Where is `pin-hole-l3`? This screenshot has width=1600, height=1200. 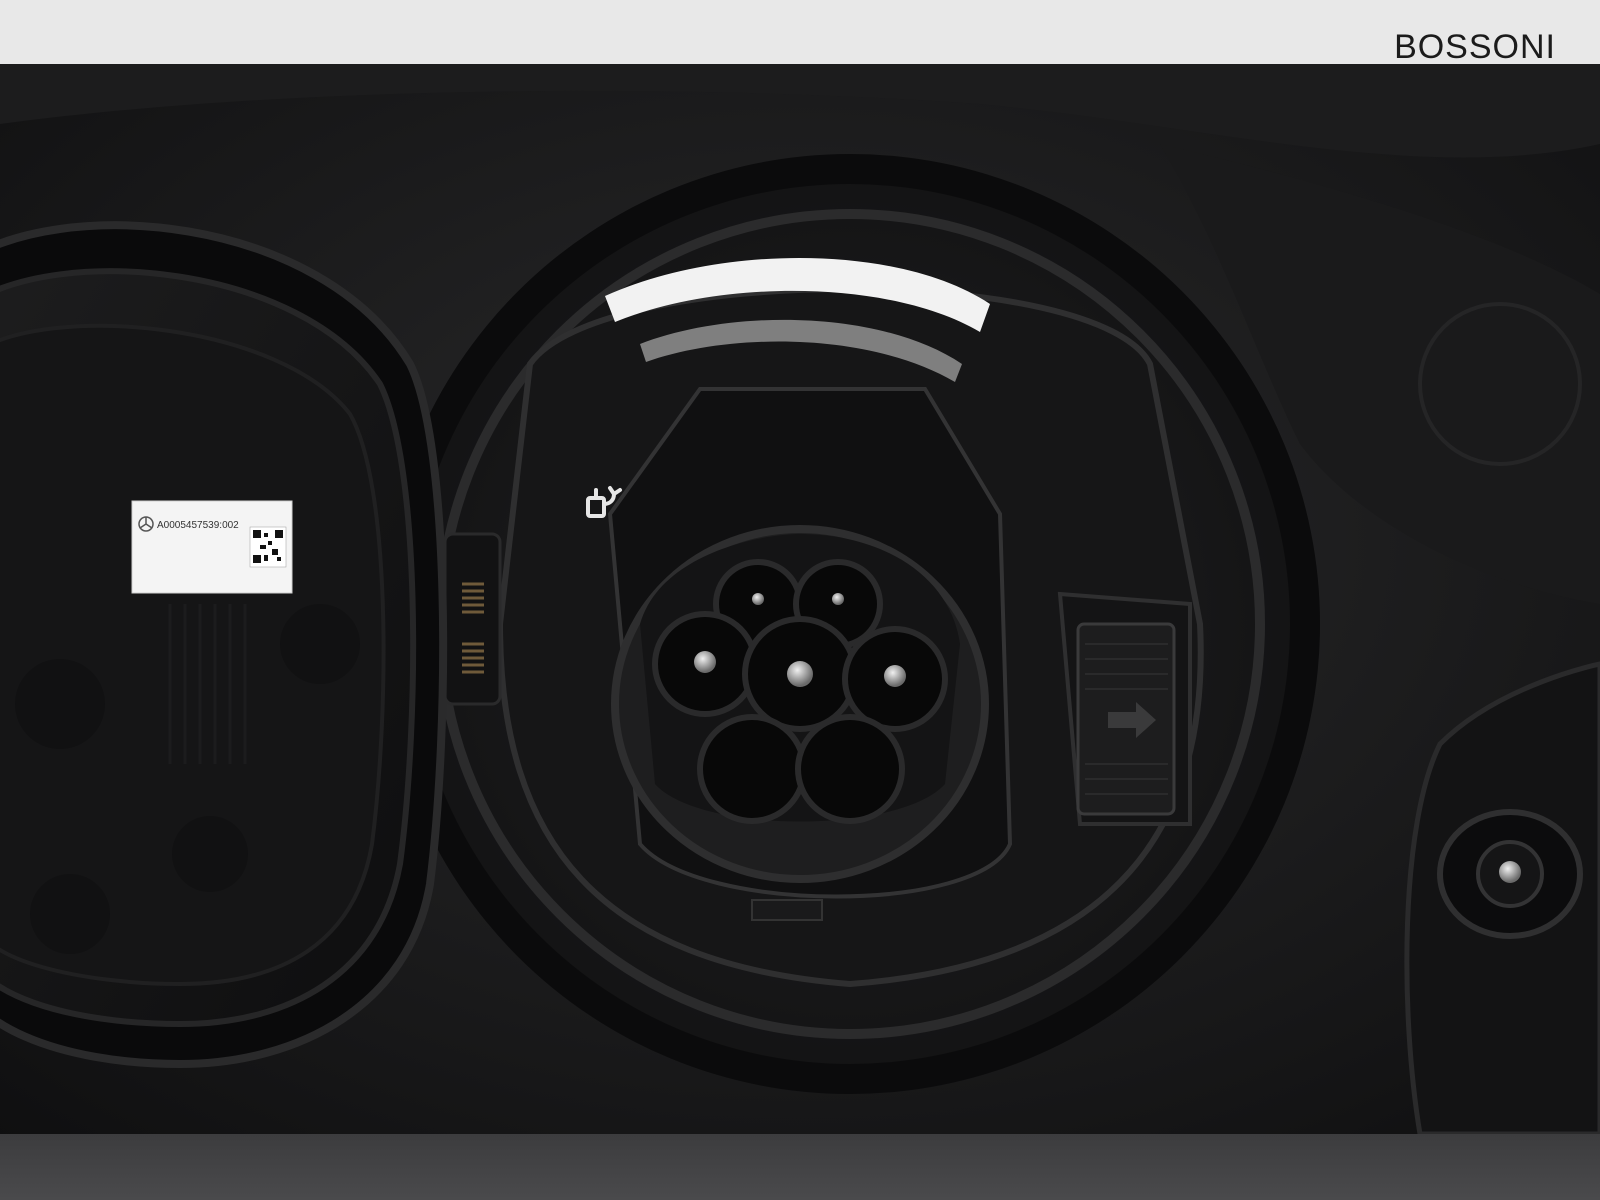 pin-hole-l3 is located at coordinates (850, 769).